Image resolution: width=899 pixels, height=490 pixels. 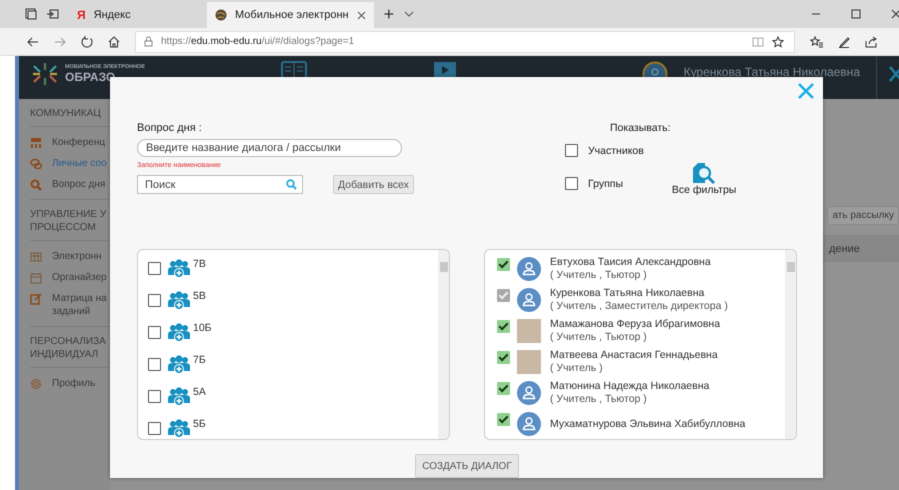 I want to click on sidebar-item: Конференц, so click(x=70, y=142).